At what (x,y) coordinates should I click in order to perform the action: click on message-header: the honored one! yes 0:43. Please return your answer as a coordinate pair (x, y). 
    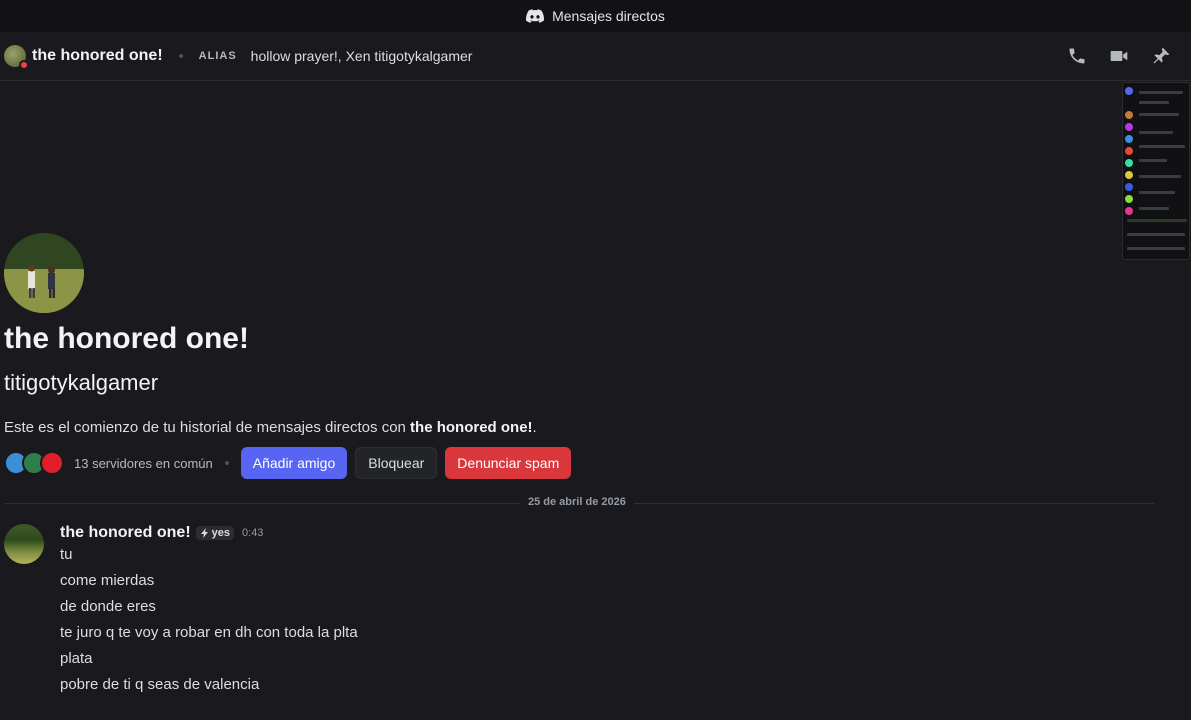
    Looking at the image, I should click on (161, 533).